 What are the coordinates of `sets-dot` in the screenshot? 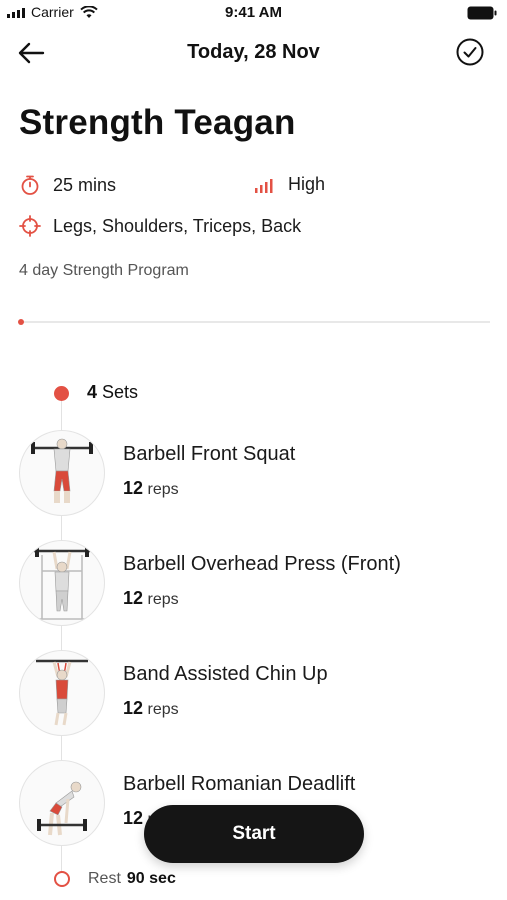 It's located at (61, 393).